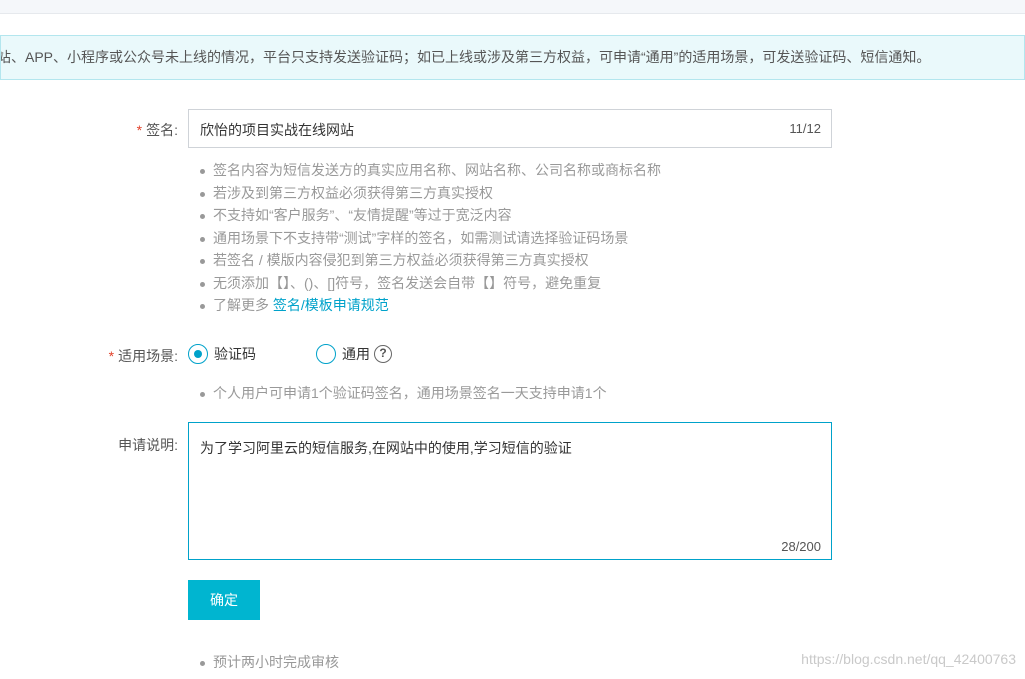 The image size is (1025, 679). What do you see at coordinates (510, 128) in the screenshot?
I see `signature-input: 欣怡的项目实战在线网站 11/12` at bounding box center [510, 128].